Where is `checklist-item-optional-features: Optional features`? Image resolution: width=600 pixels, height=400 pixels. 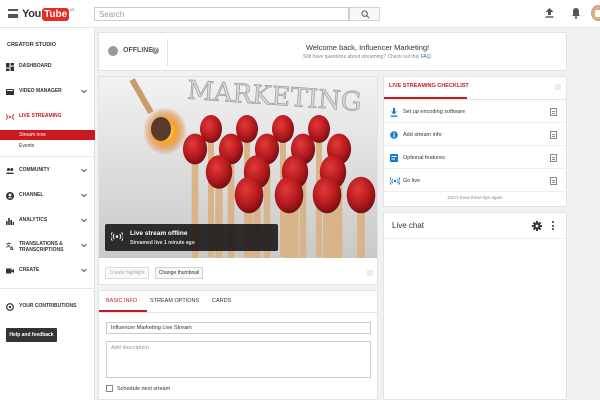
checklist-item-optional-features: Optional features is located at coordinates (475, 158).